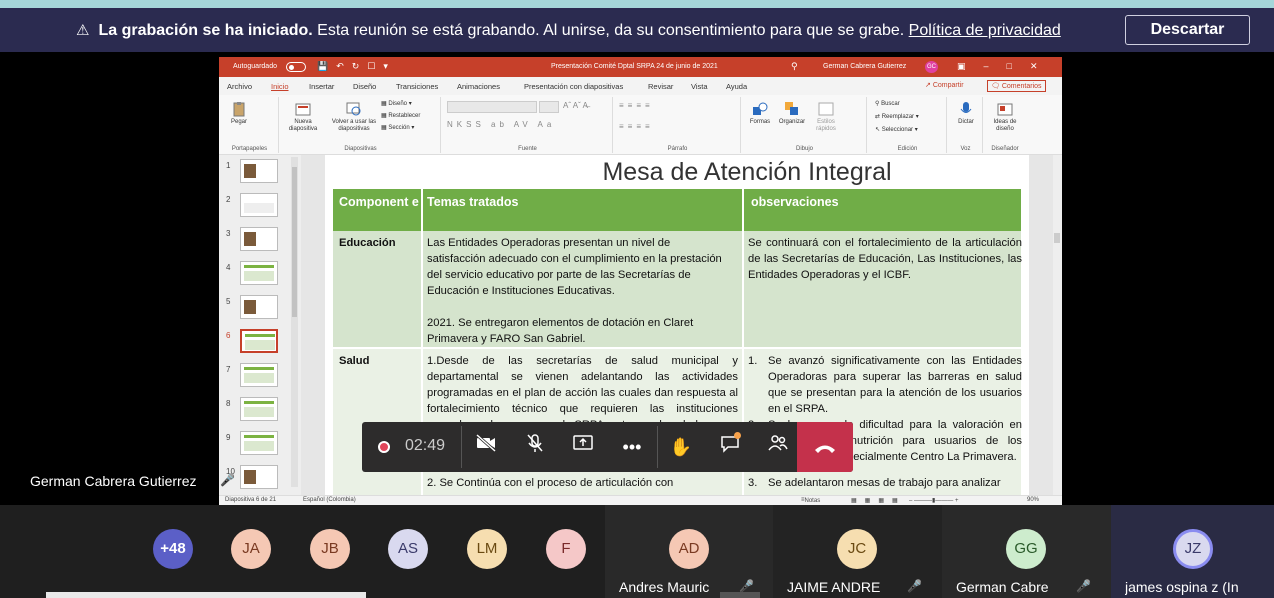 The image size is (1274, 598). What do you see at coordinates (249, 149) in the screenshot?
I see `clipboard-group-label: Portapapeles` at bounding box center [249, 149].